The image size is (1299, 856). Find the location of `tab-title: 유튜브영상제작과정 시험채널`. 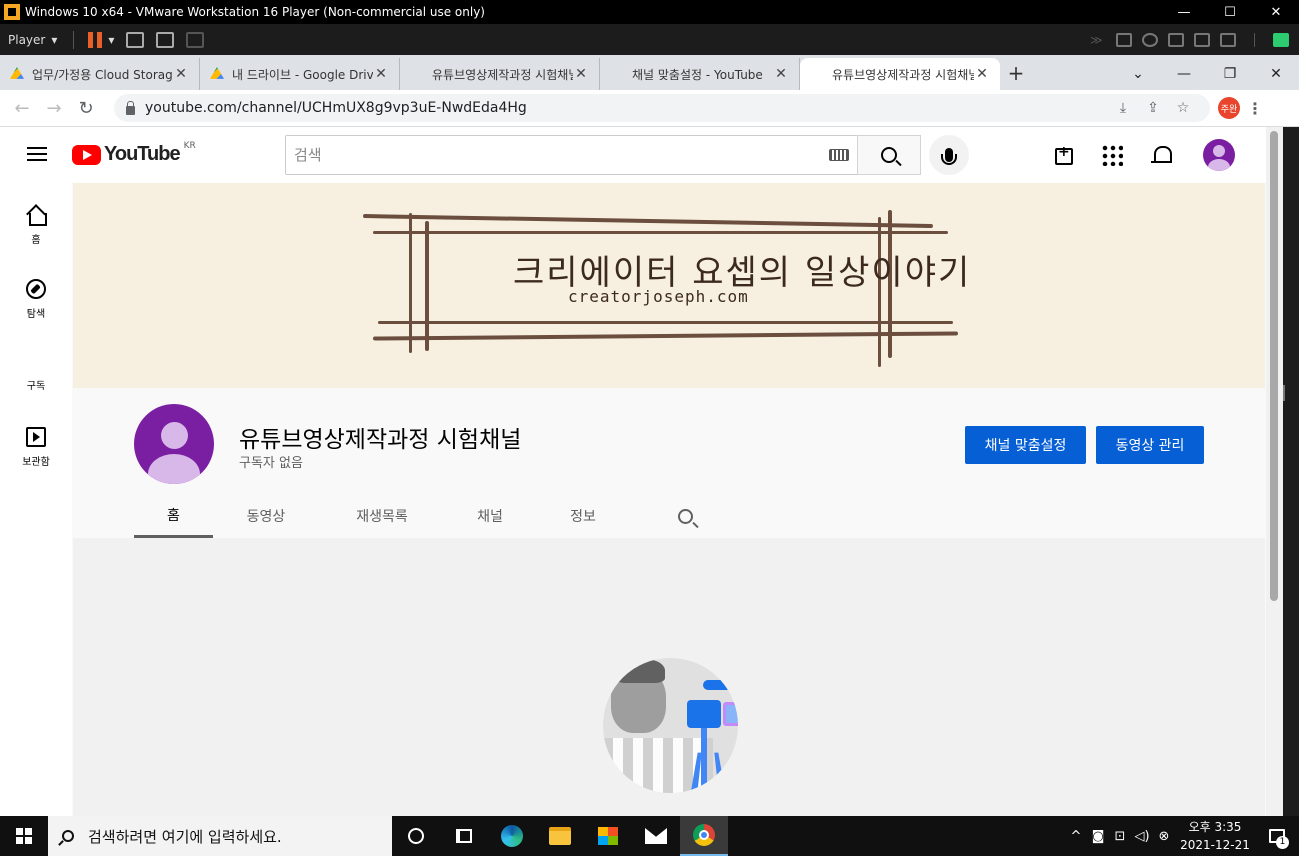

tab-title: 유튜브영상제작과정 시험채널 is located at coordinates (502, 74).